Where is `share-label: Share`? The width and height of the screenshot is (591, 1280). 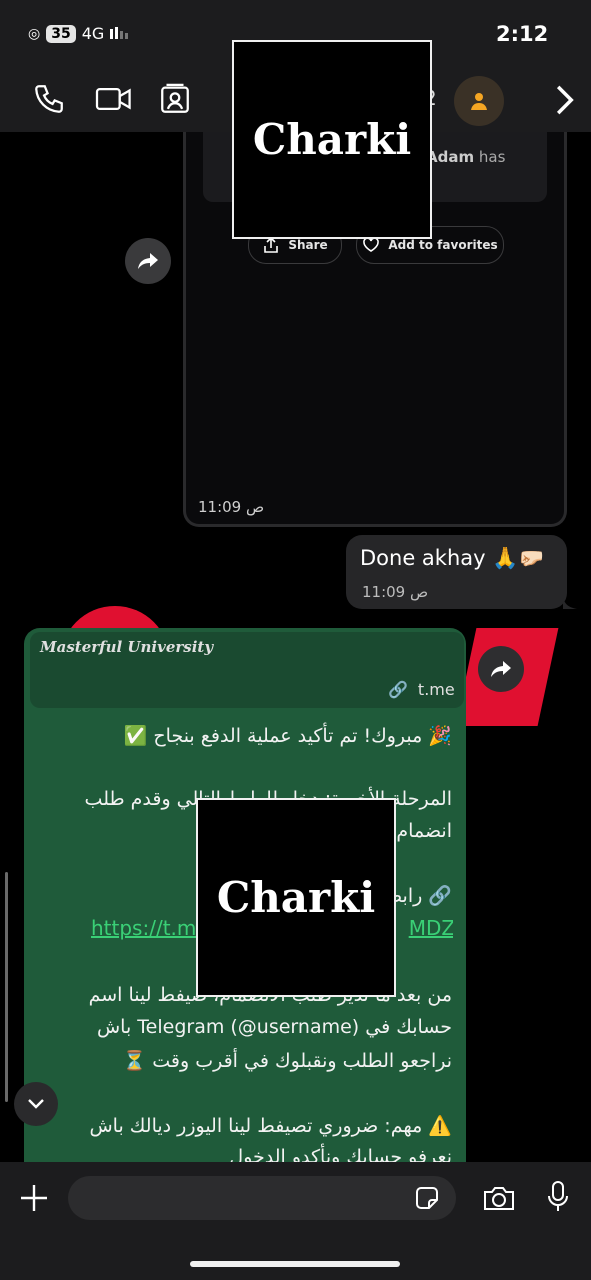
share-label: Share is located at coordinates (308, 245).